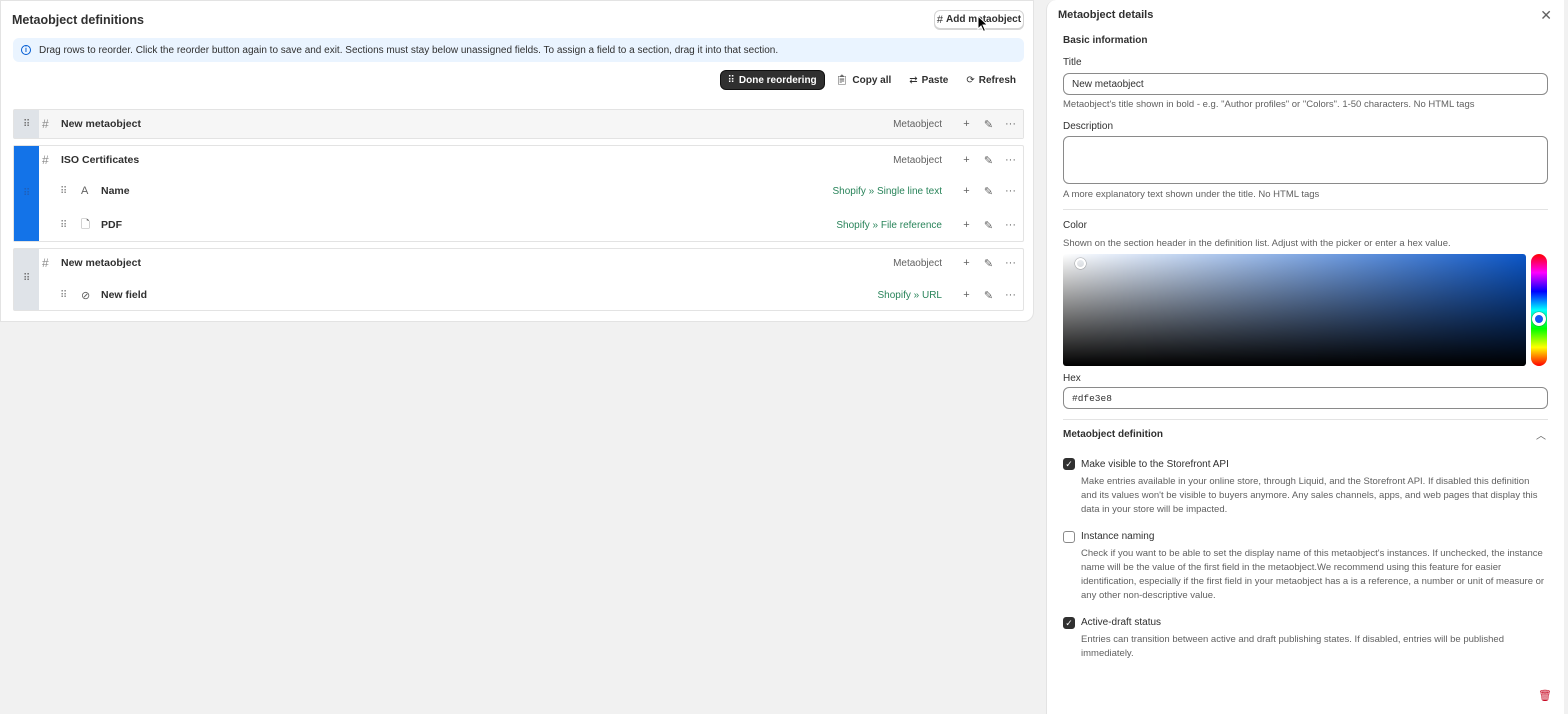 The height and width of the screenshot is (714, 1568). Describe the element at coordinates (1546, 15) in the screenshot. I see `close-icon: ✕` at that location.